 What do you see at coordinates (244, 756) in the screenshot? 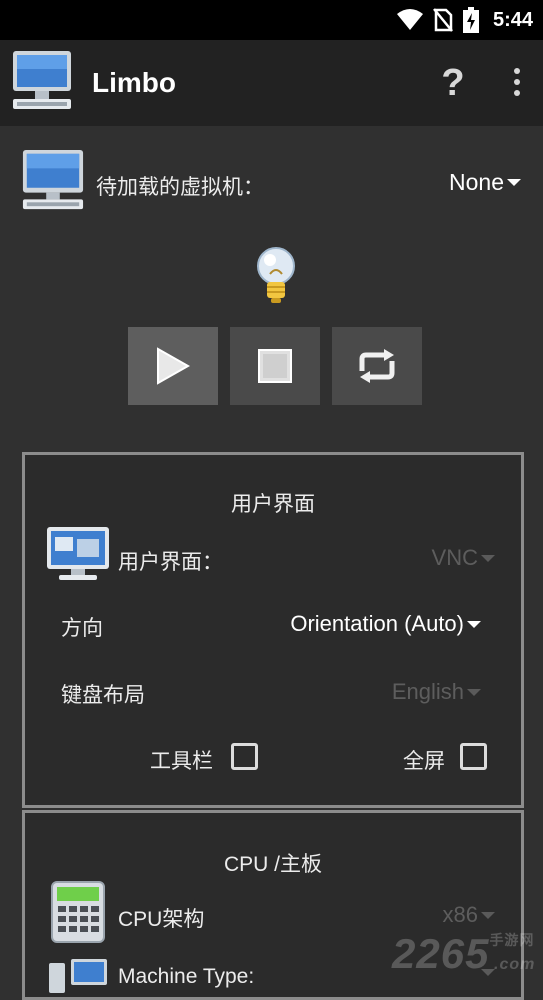
I see `toolbar-checkbox` at bounding box center [244, 756].